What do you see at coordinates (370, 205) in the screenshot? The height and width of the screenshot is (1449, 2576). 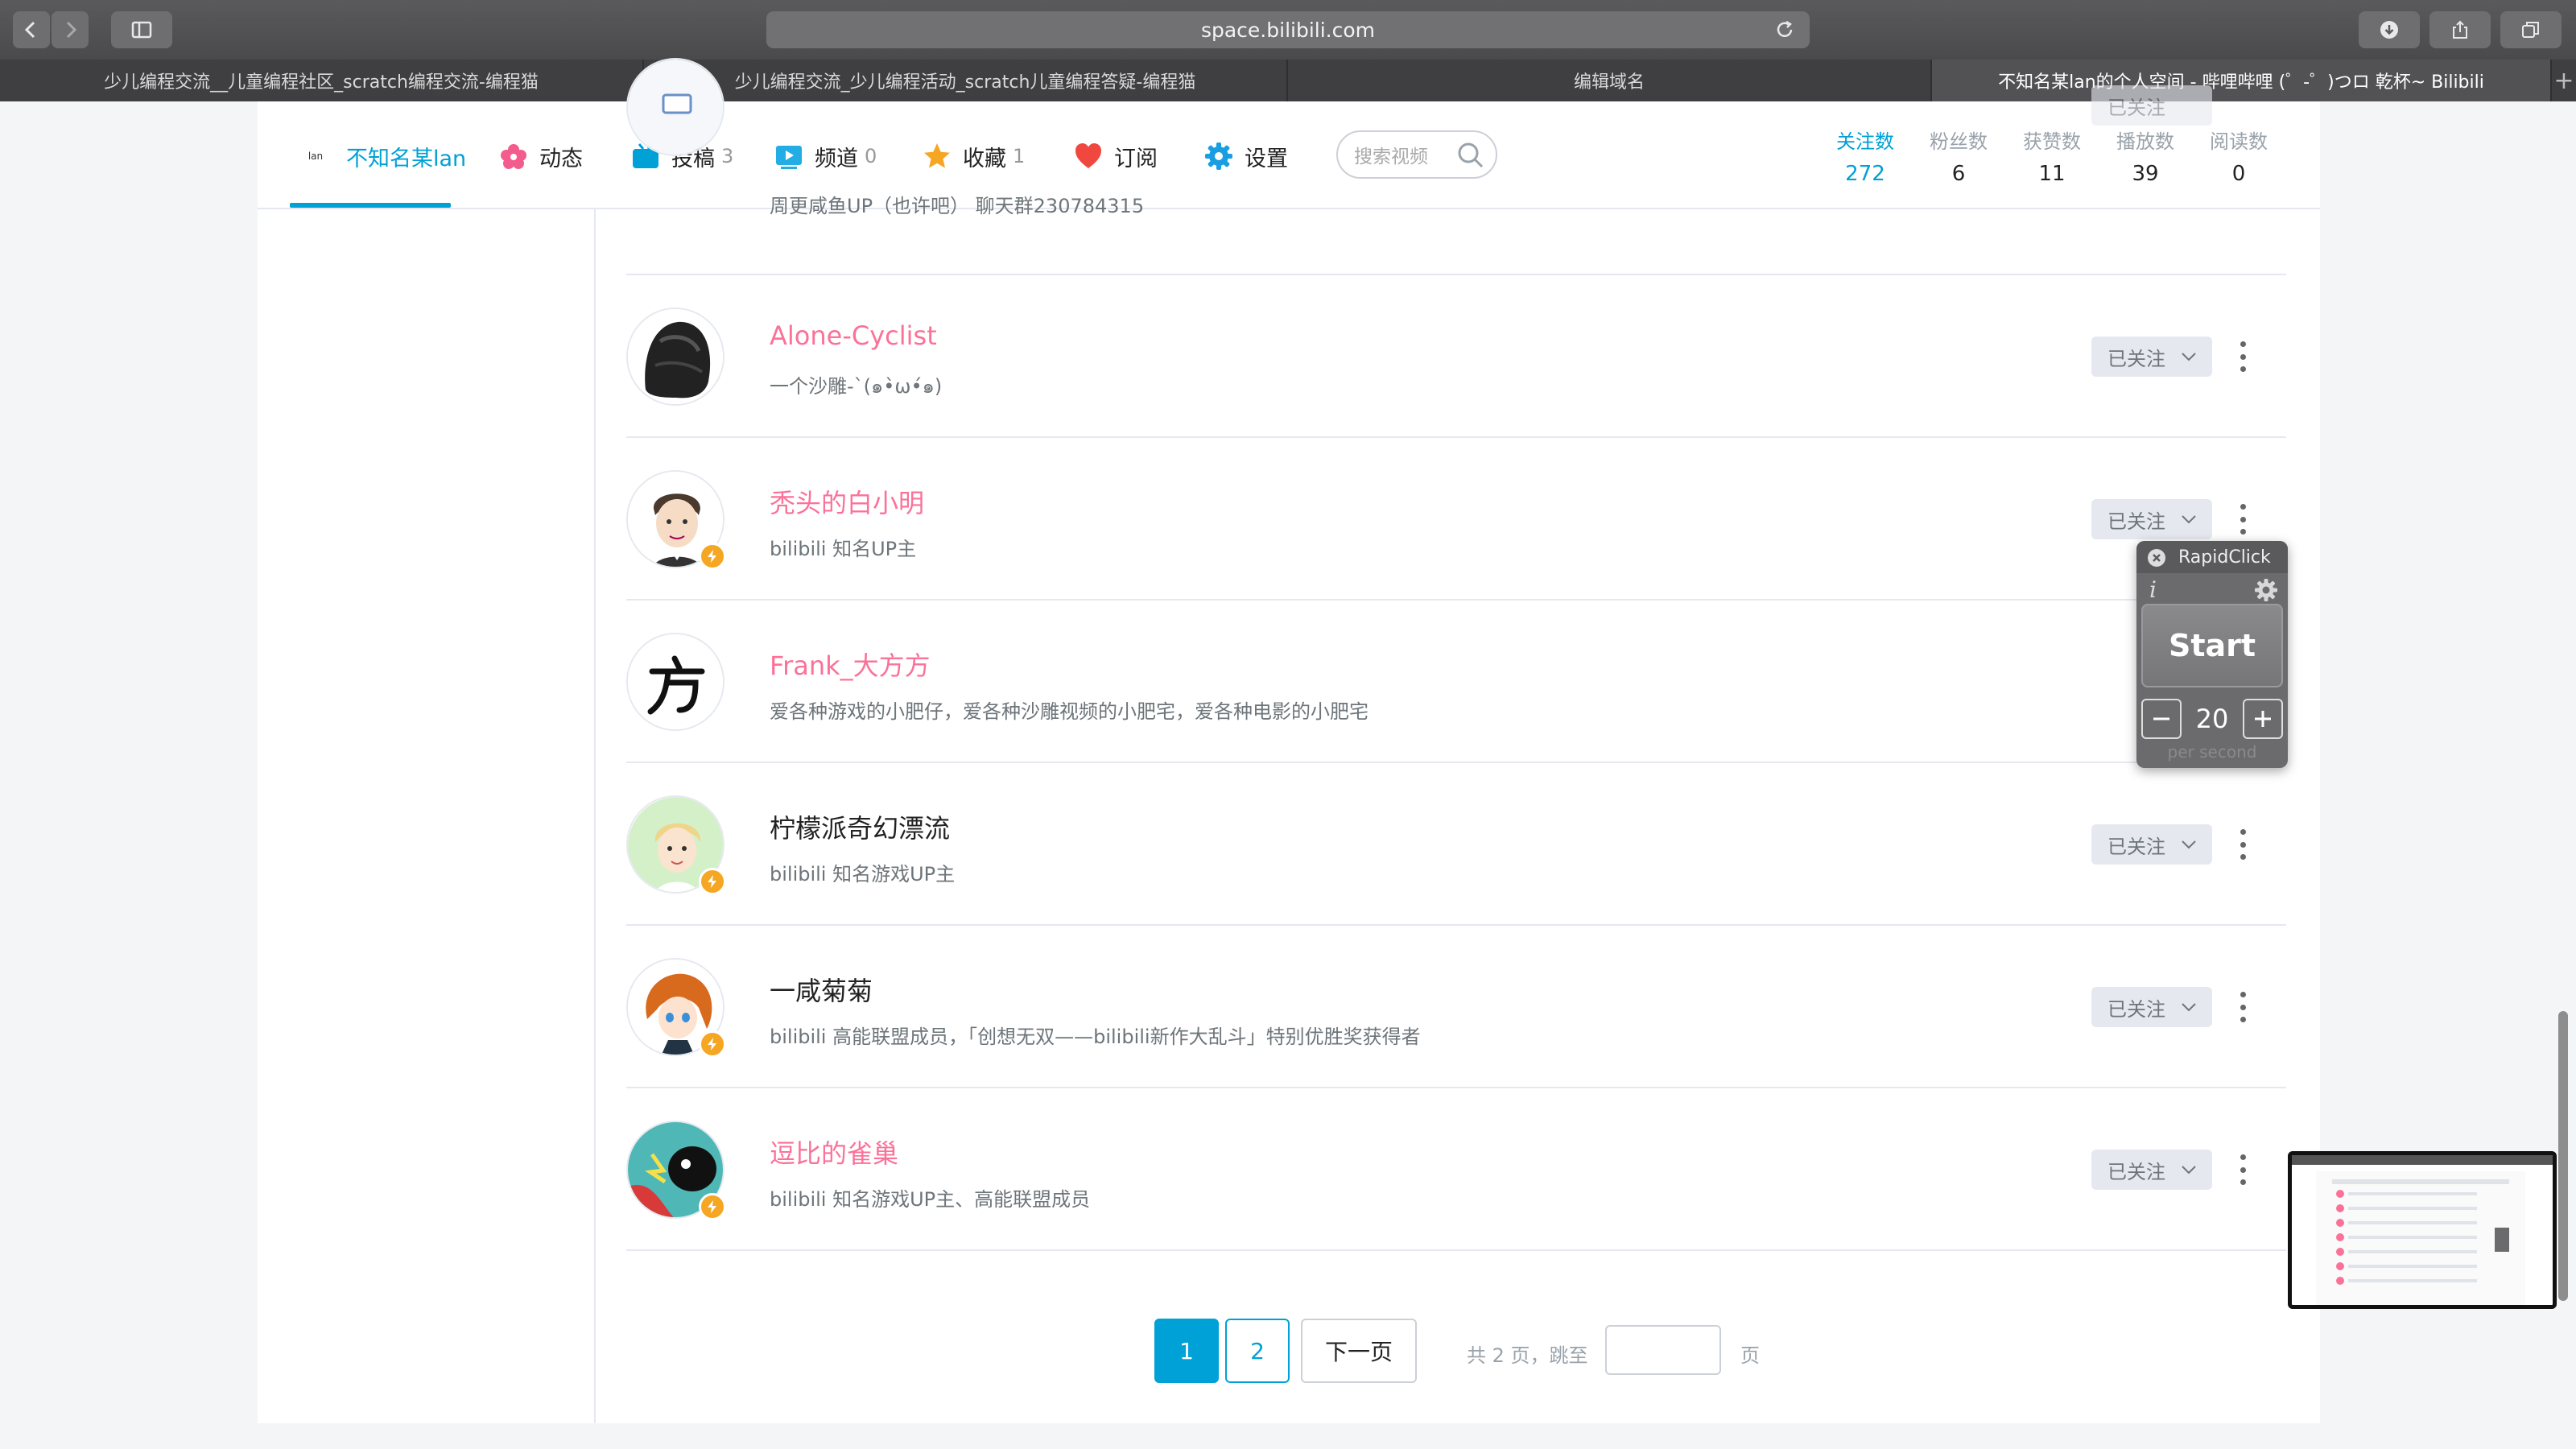 I see `nav-active-indicator` at bounding box center [370, 205].